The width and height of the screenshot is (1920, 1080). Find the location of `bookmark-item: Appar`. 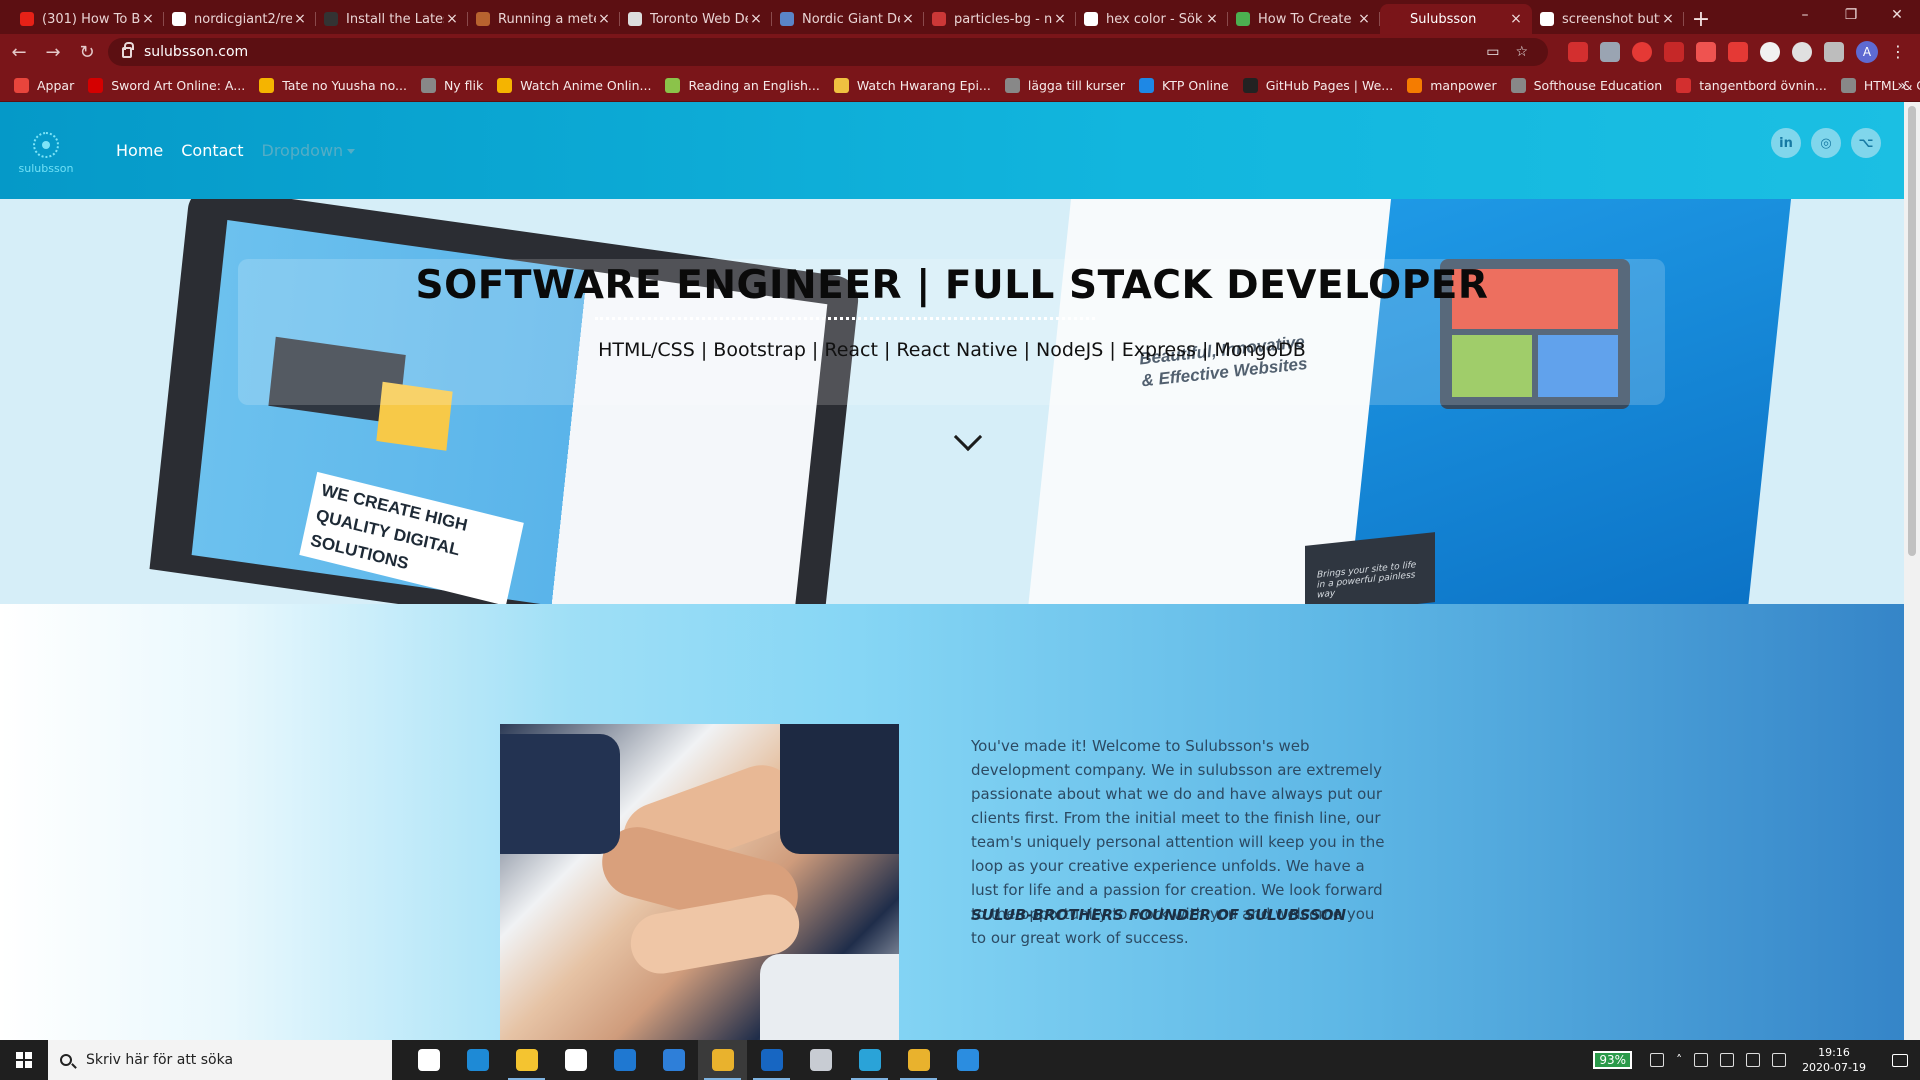

bookmark-item: Appar is located at coordinates (44, 85).